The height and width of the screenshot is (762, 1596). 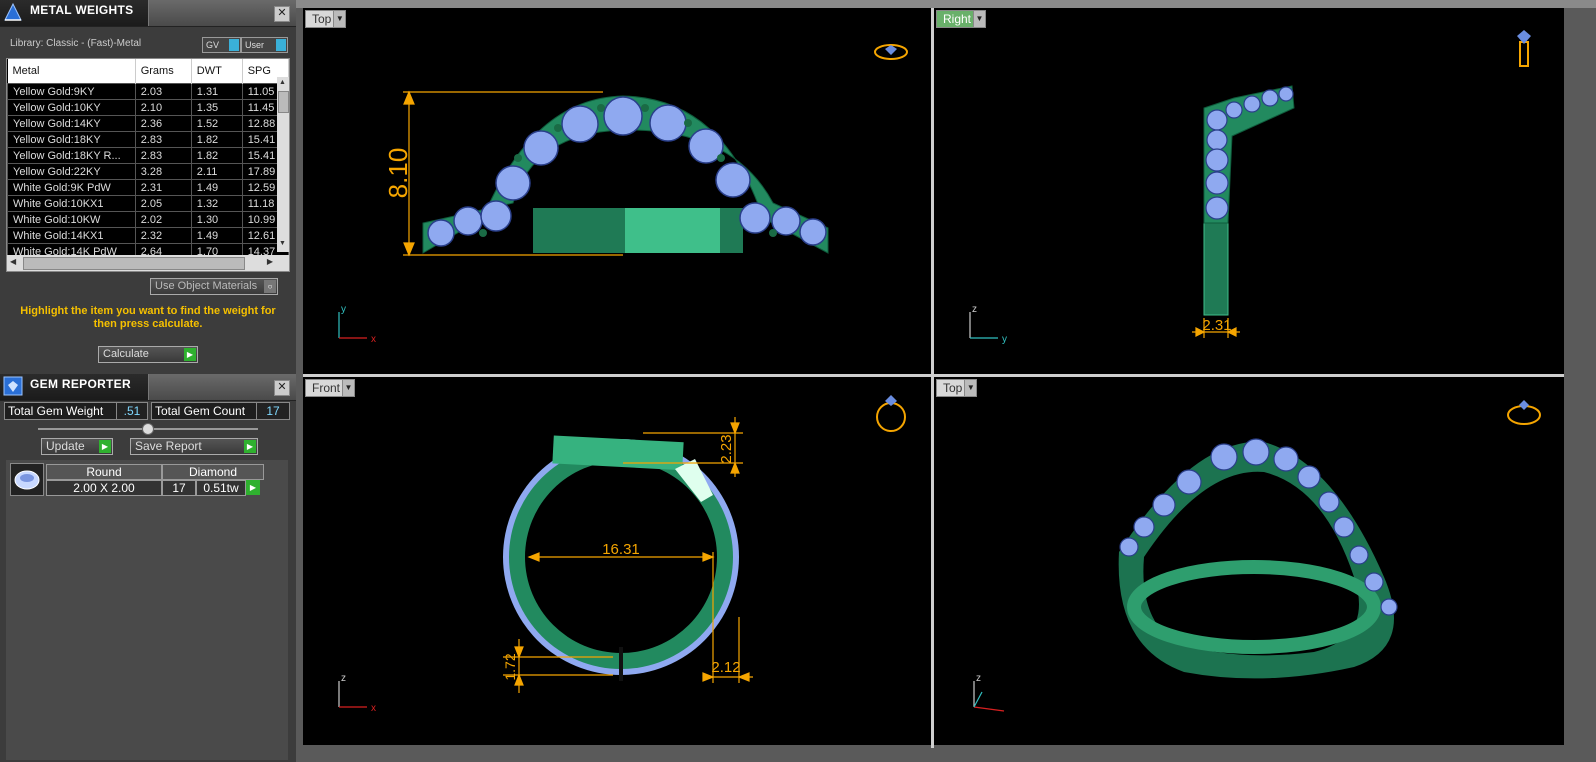 I want to click on metal-weights-titlebar: METAL WEIGHTS ✕, so click(x=148, y=13).